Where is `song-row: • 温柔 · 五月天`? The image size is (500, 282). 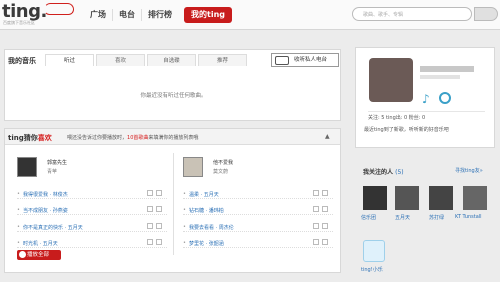 song-row: • 温柔 · 五月天 is located at coordinates (258, 194).